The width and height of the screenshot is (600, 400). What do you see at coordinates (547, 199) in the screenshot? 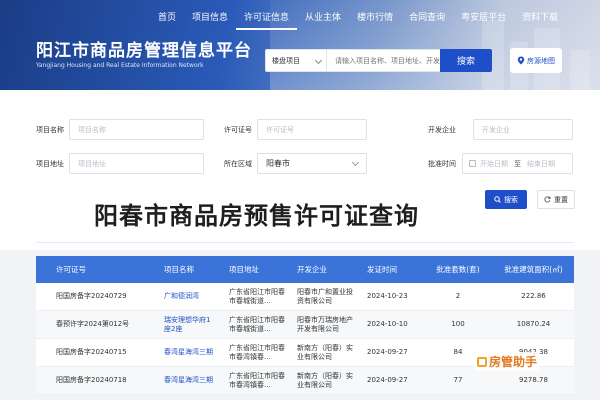
I see `refresh-icon` at bounding box center [547, 199].